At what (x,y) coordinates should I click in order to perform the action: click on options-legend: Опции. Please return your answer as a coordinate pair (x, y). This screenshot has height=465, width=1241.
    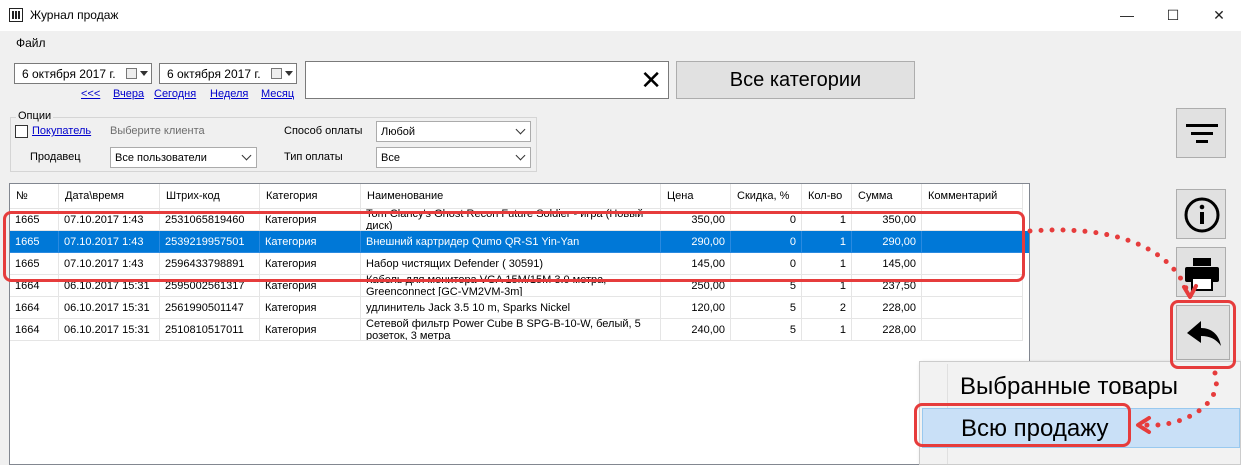
    Looking at the image, I should click on (35, 116).